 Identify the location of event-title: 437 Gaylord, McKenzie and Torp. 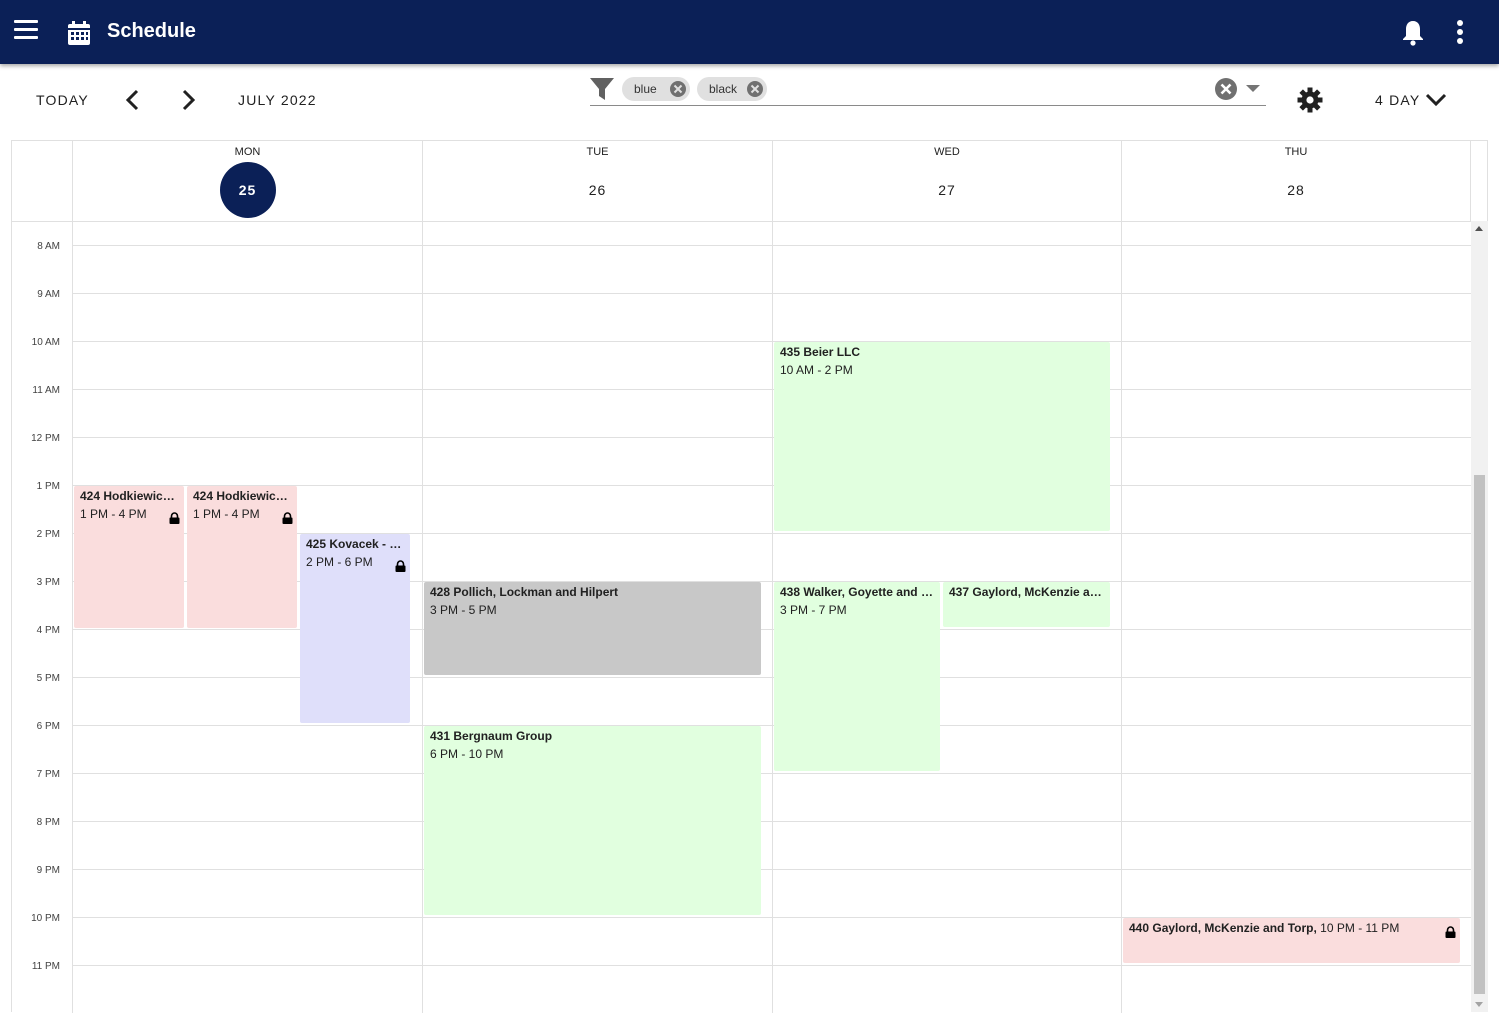
(1026, 592).